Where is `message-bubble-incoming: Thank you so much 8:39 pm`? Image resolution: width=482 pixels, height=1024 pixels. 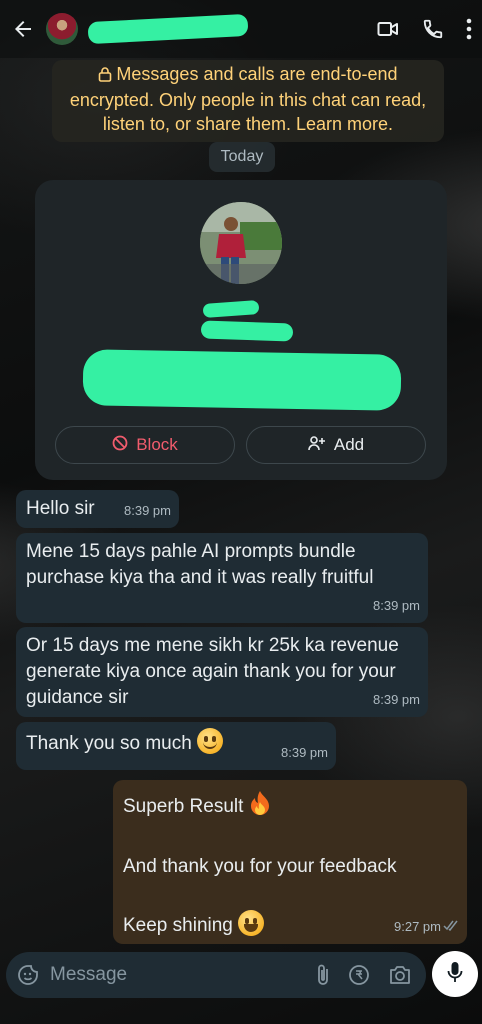
message-bubble-incoming: Thank you so much 8:39 pm is located at coordinates (176, 746).